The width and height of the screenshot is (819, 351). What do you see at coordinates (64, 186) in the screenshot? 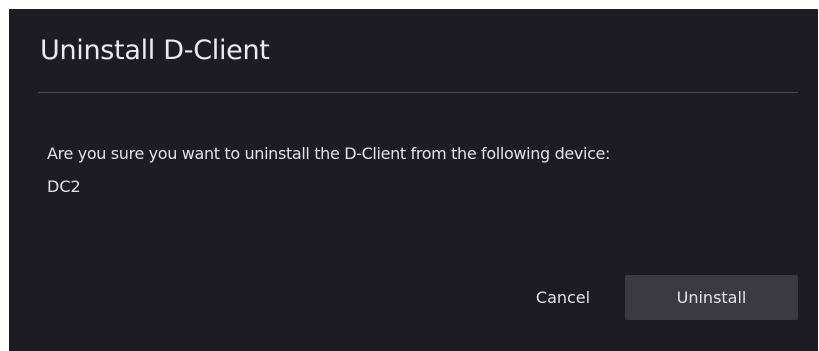
I see `device-name: DC2` at bounding box center [64, 186].